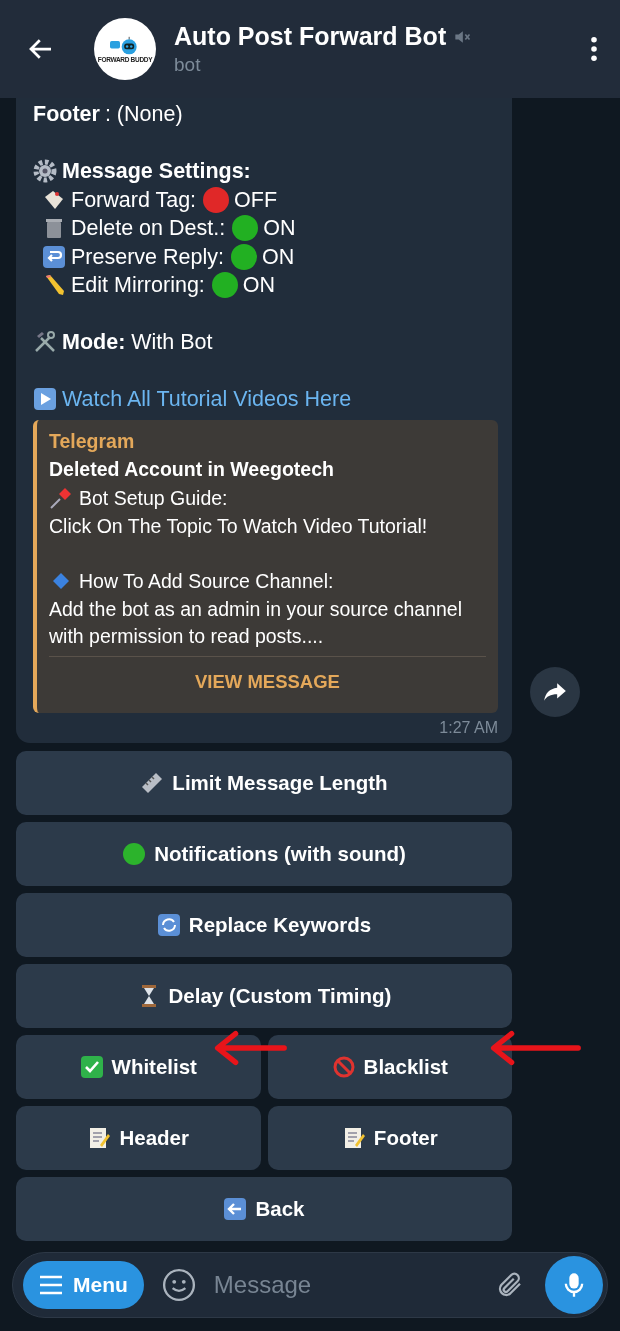 The width and height of the screenshot is (620, 1331). I want to click on keyboard-button: Blacklist, so click(389, 1066).